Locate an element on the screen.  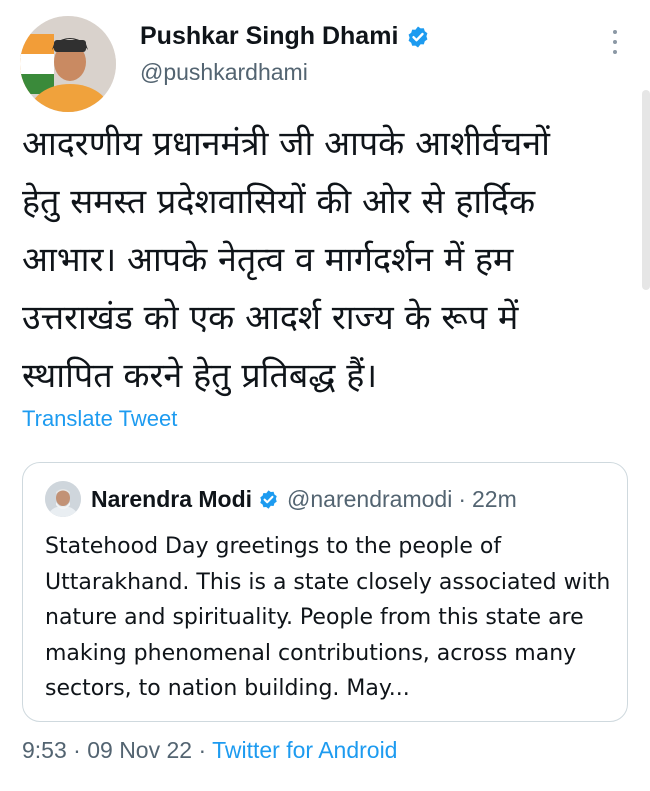
author-avatar is located at coordinates (68, 64).